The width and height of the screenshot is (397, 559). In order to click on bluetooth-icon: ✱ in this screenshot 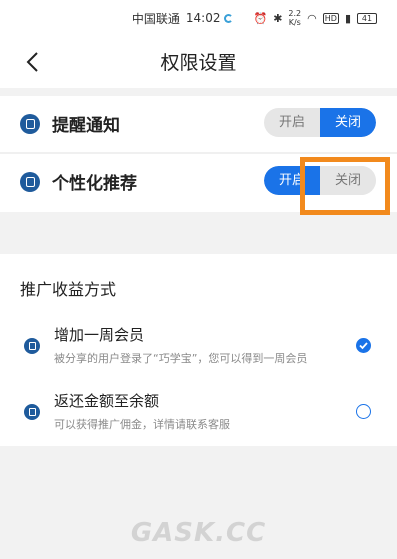, I will do `click(278, 18)`.